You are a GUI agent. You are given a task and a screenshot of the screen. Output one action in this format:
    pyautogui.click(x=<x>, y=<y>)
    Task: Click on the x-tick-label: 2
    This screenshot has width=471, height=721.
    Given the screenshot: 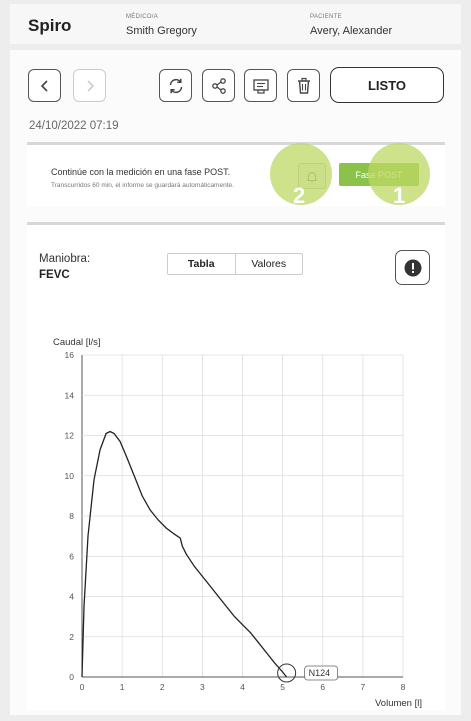 What is the action you would take?
    pyautogui.click(x=162, y=687)
    